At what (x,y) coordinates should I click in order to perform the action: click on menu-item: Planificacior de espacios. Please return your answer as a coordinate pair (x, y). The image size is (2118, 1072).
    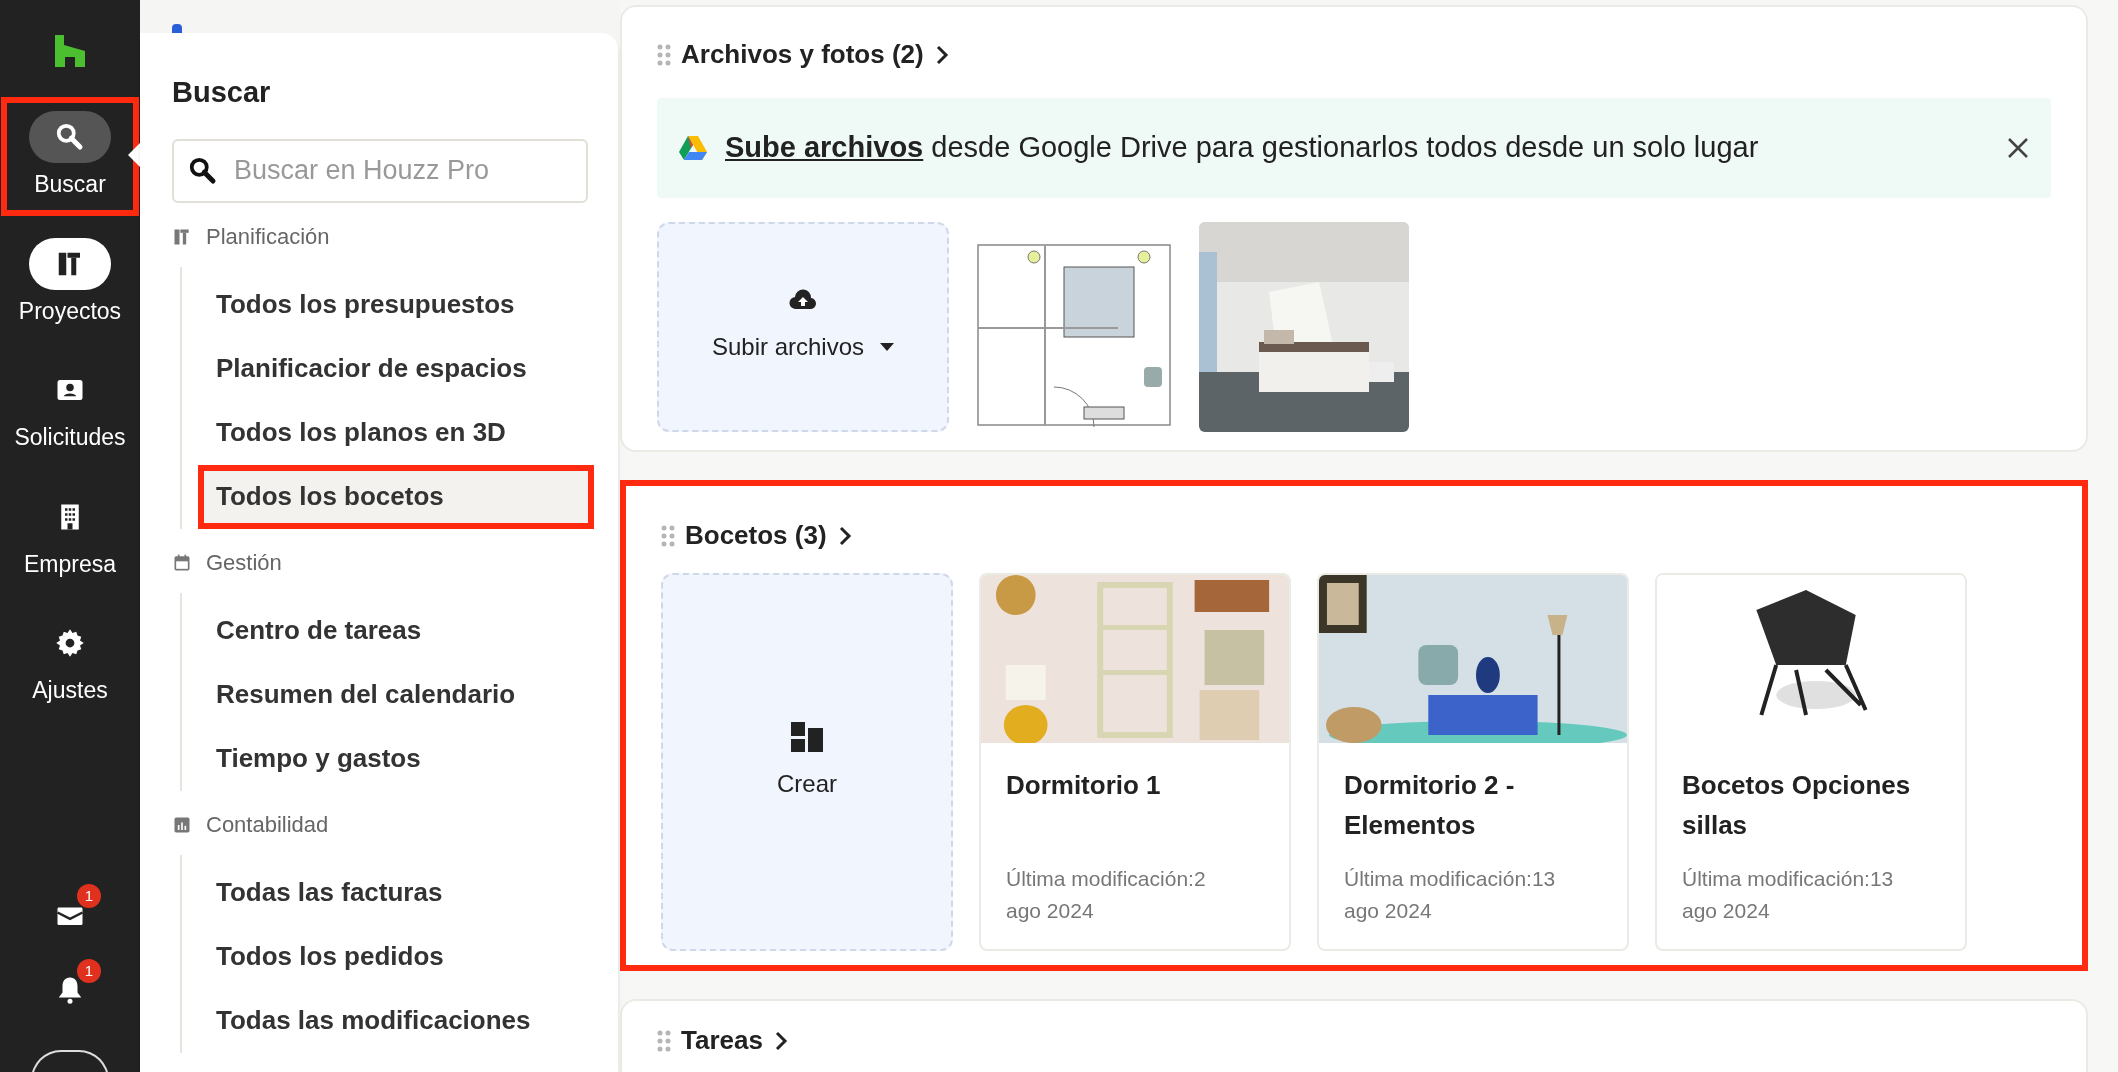
    Looking at the image, I should click on (396, 368).